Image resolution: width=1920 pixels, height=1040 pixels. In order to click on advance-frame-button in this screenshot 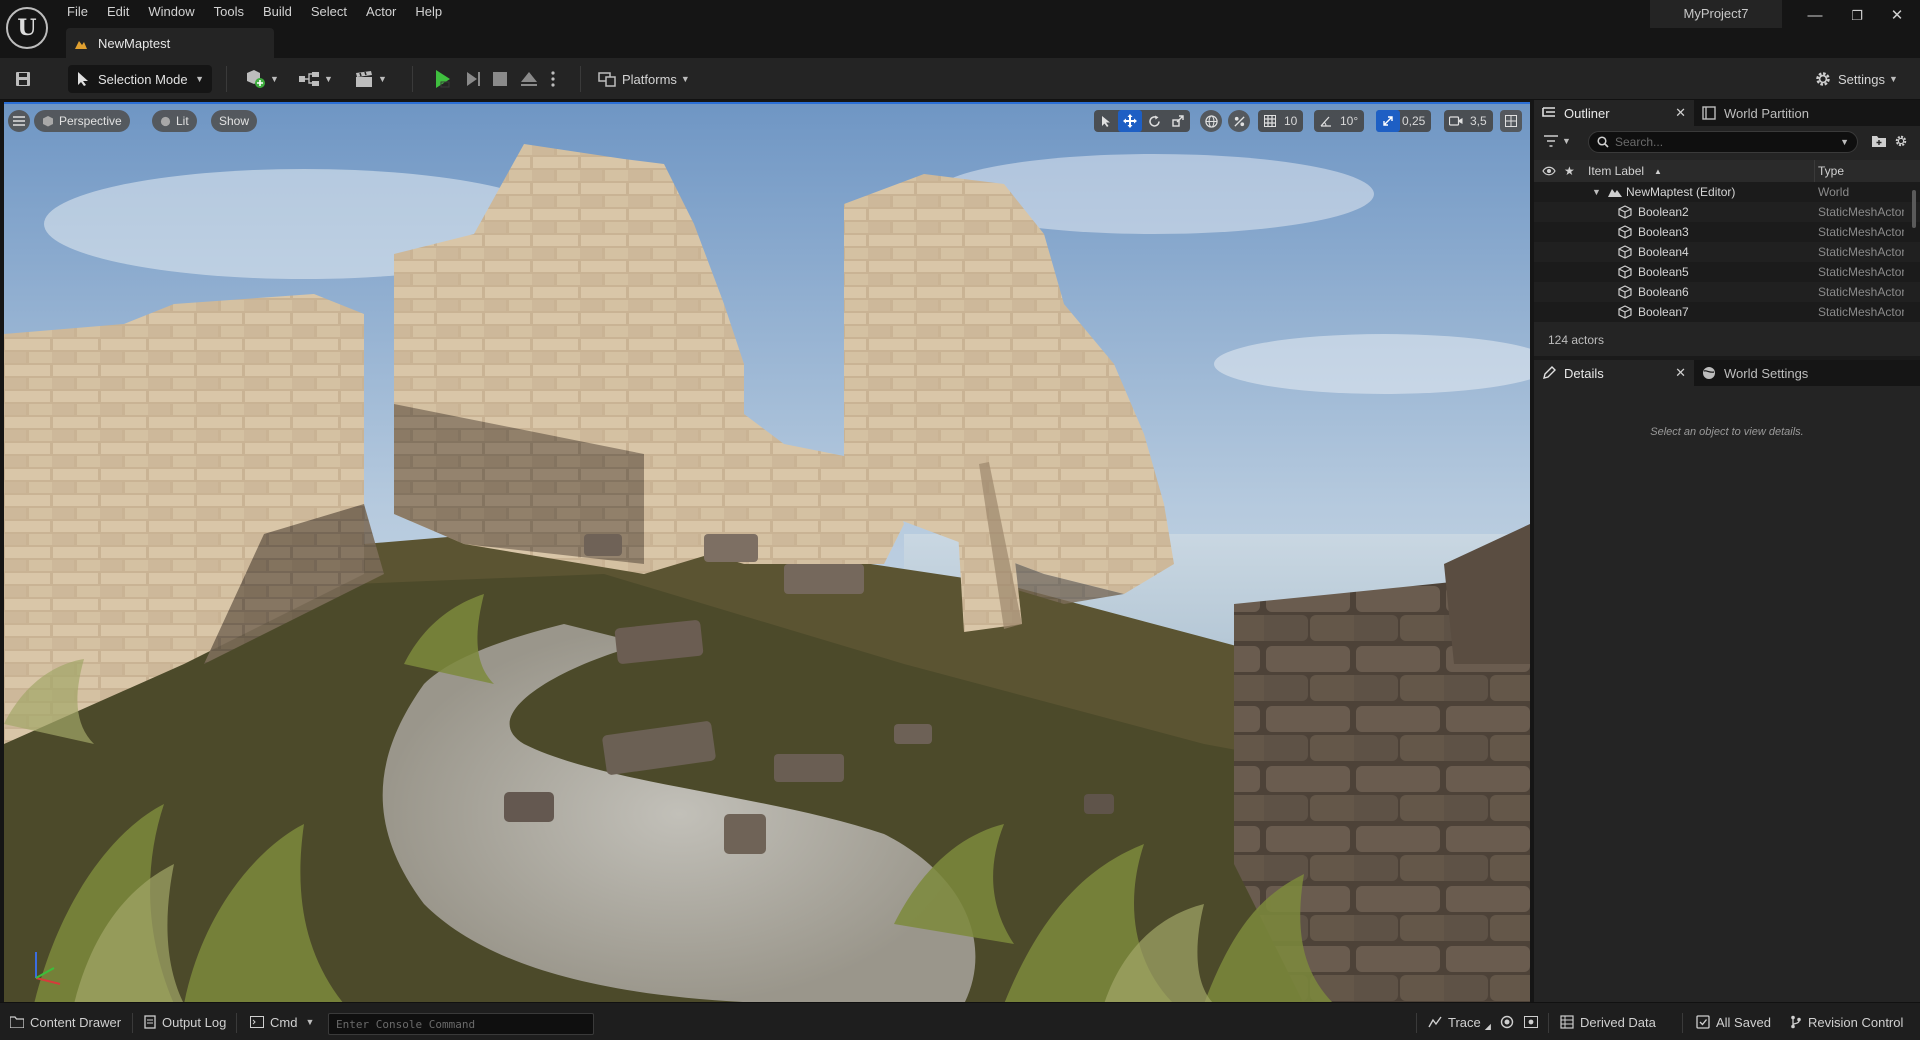, I will do `click(473, 79)`.